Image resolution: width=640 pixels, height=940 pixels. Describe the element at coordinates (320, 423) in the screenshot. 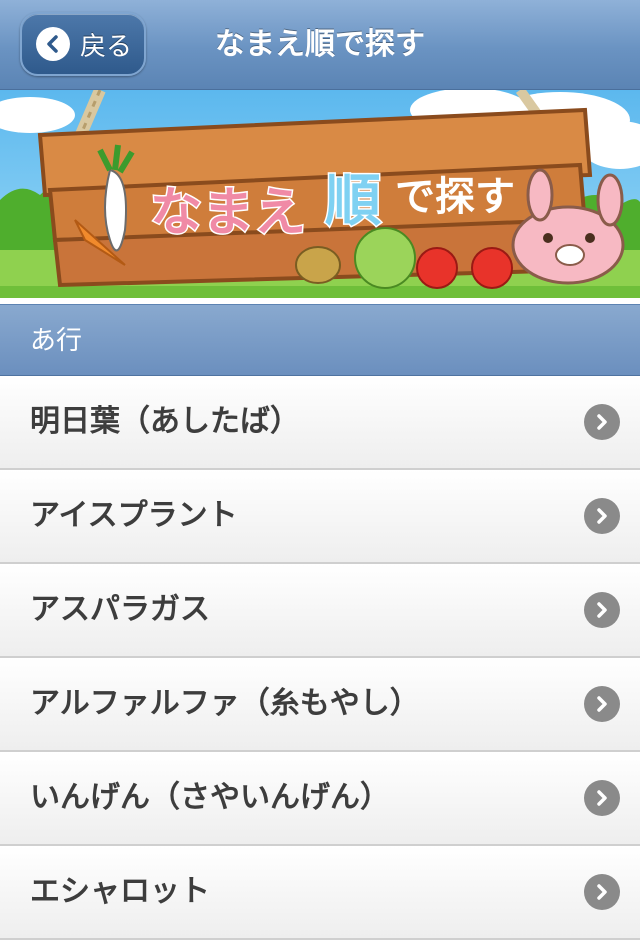

I see `list-item: 明日葉（あしたば）` at that location.